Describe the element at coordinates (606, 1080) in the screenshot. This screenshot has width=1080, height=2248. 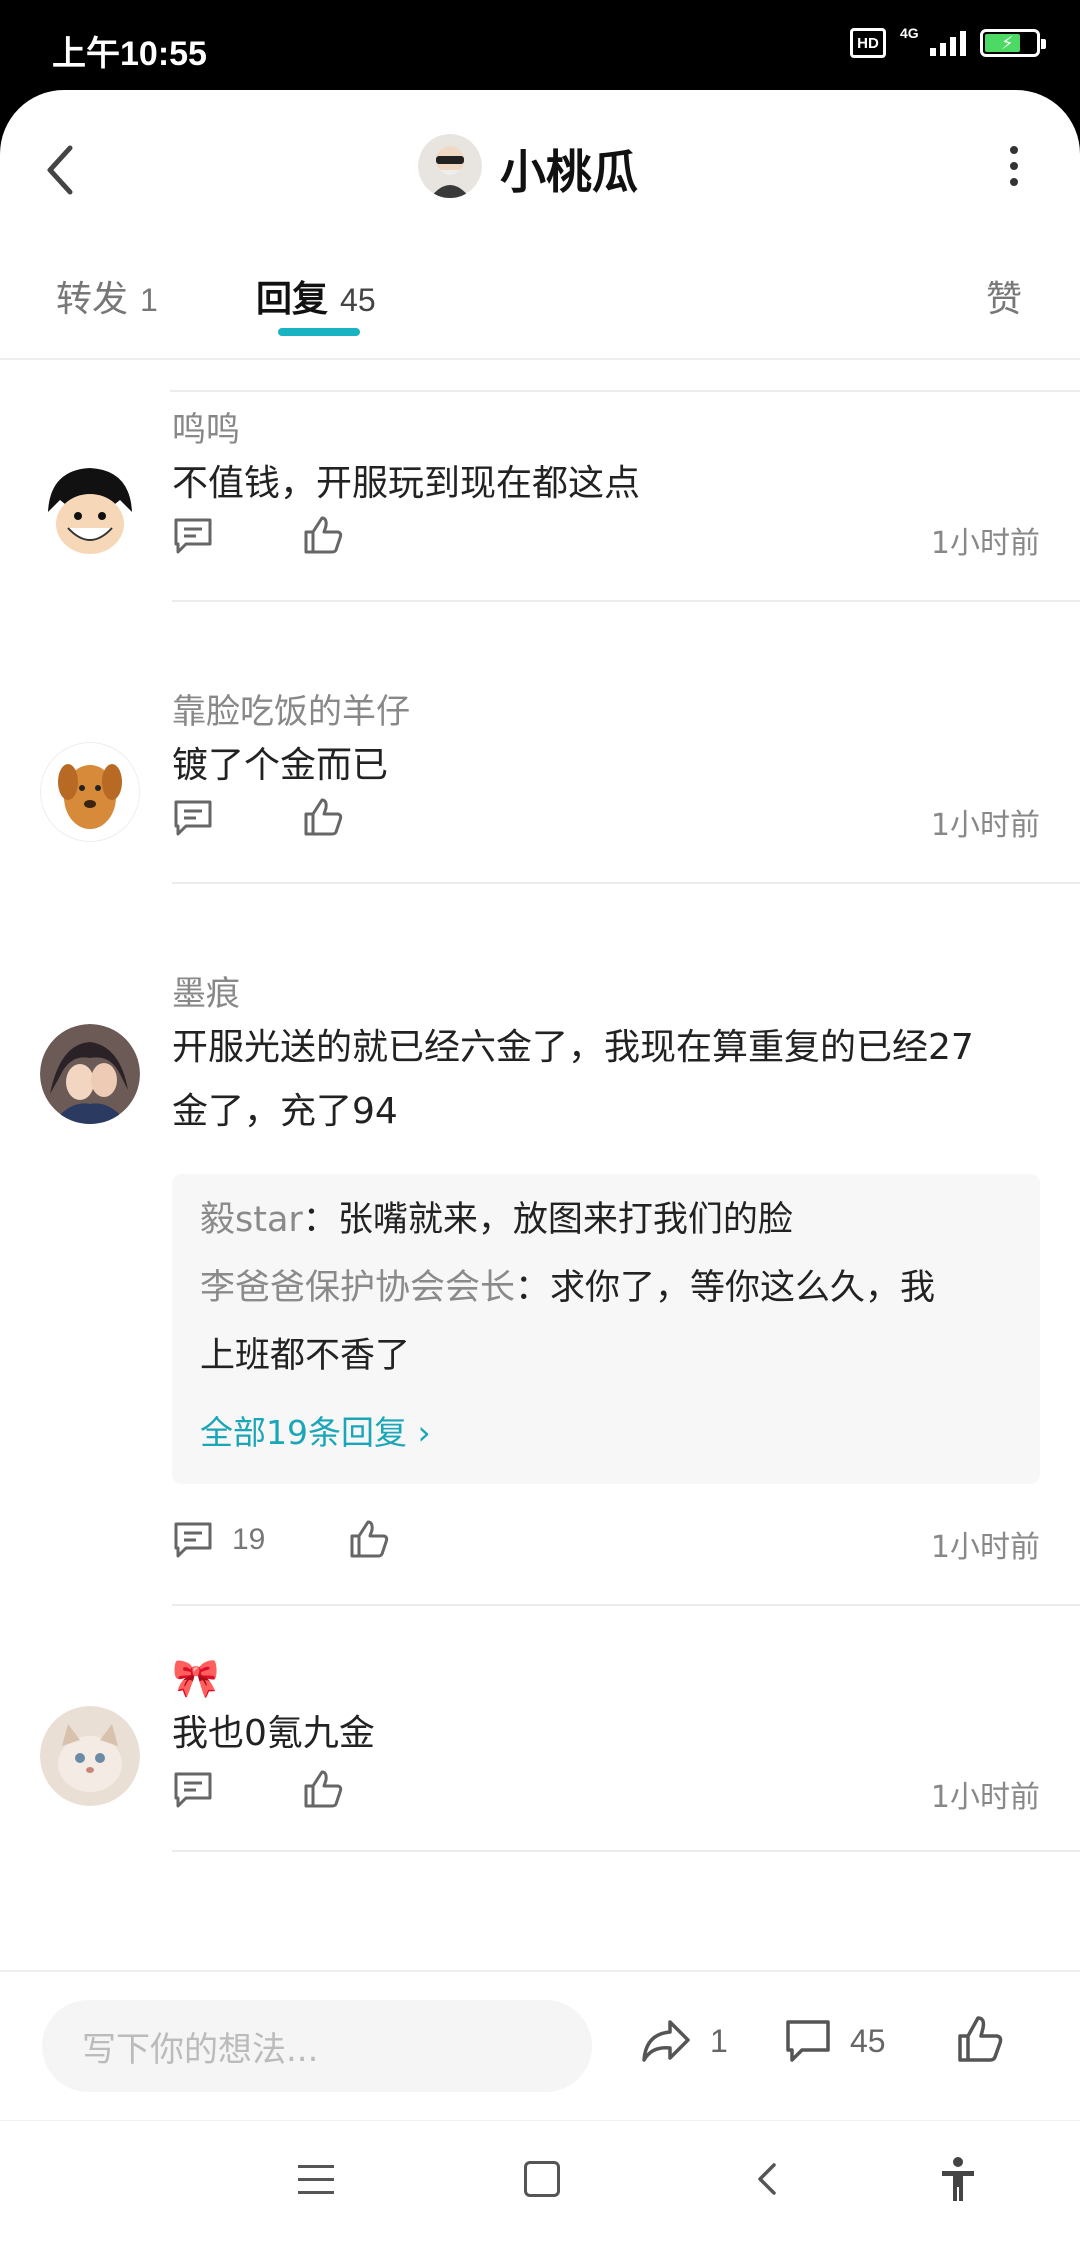
I see `comment-text: 开服光送的就已经六金了，我现在算重复的已经27 金了，充了94` at that location.